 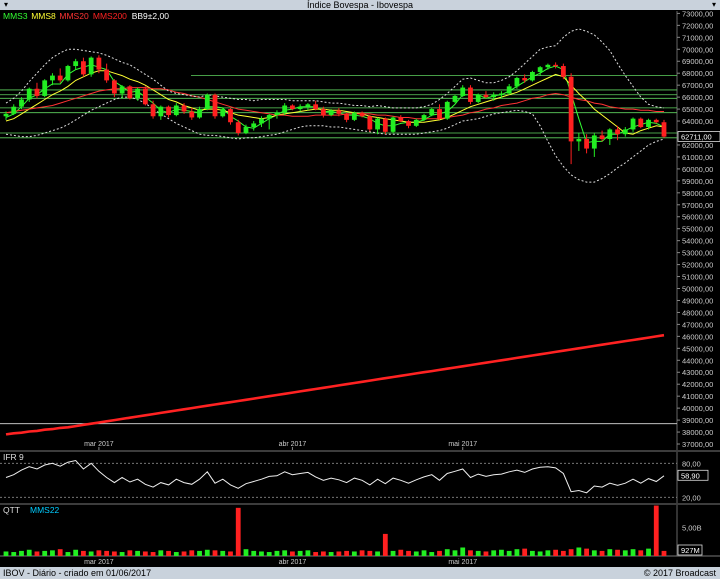 What do you see at coordinates (99, 444) in the screenshot?
I see `time-tick-label: mar 2017` at bounding box center [99, 444].